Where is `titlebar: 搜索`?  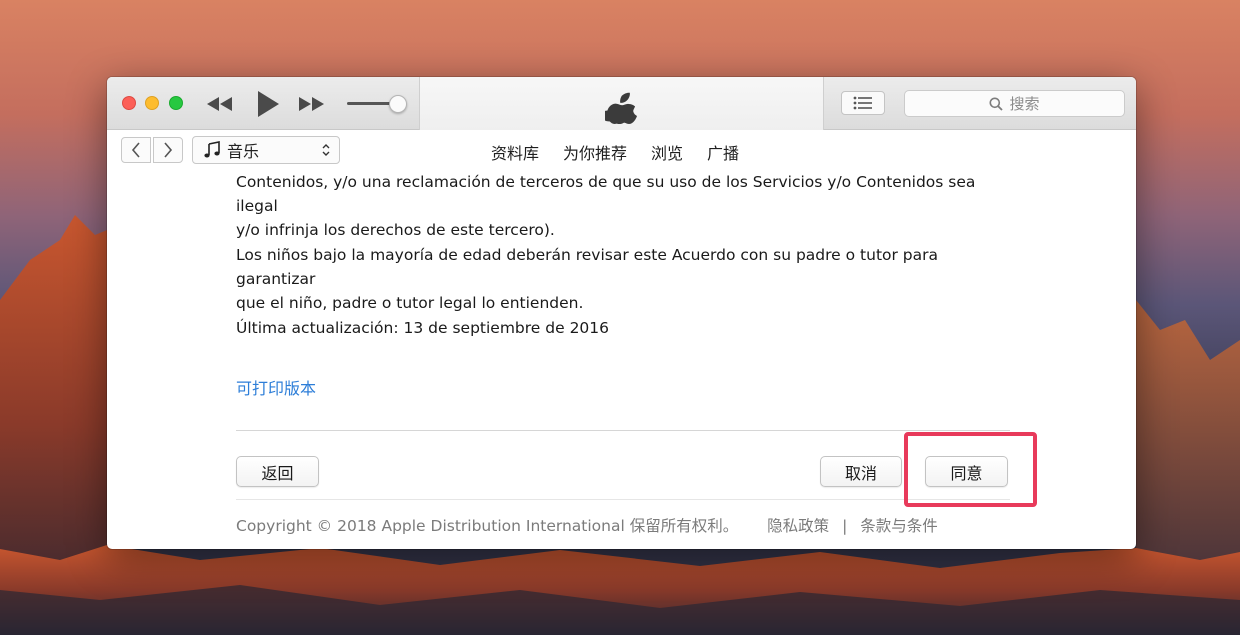
titlebar: 搜索 is located at coordinates (621, 103).